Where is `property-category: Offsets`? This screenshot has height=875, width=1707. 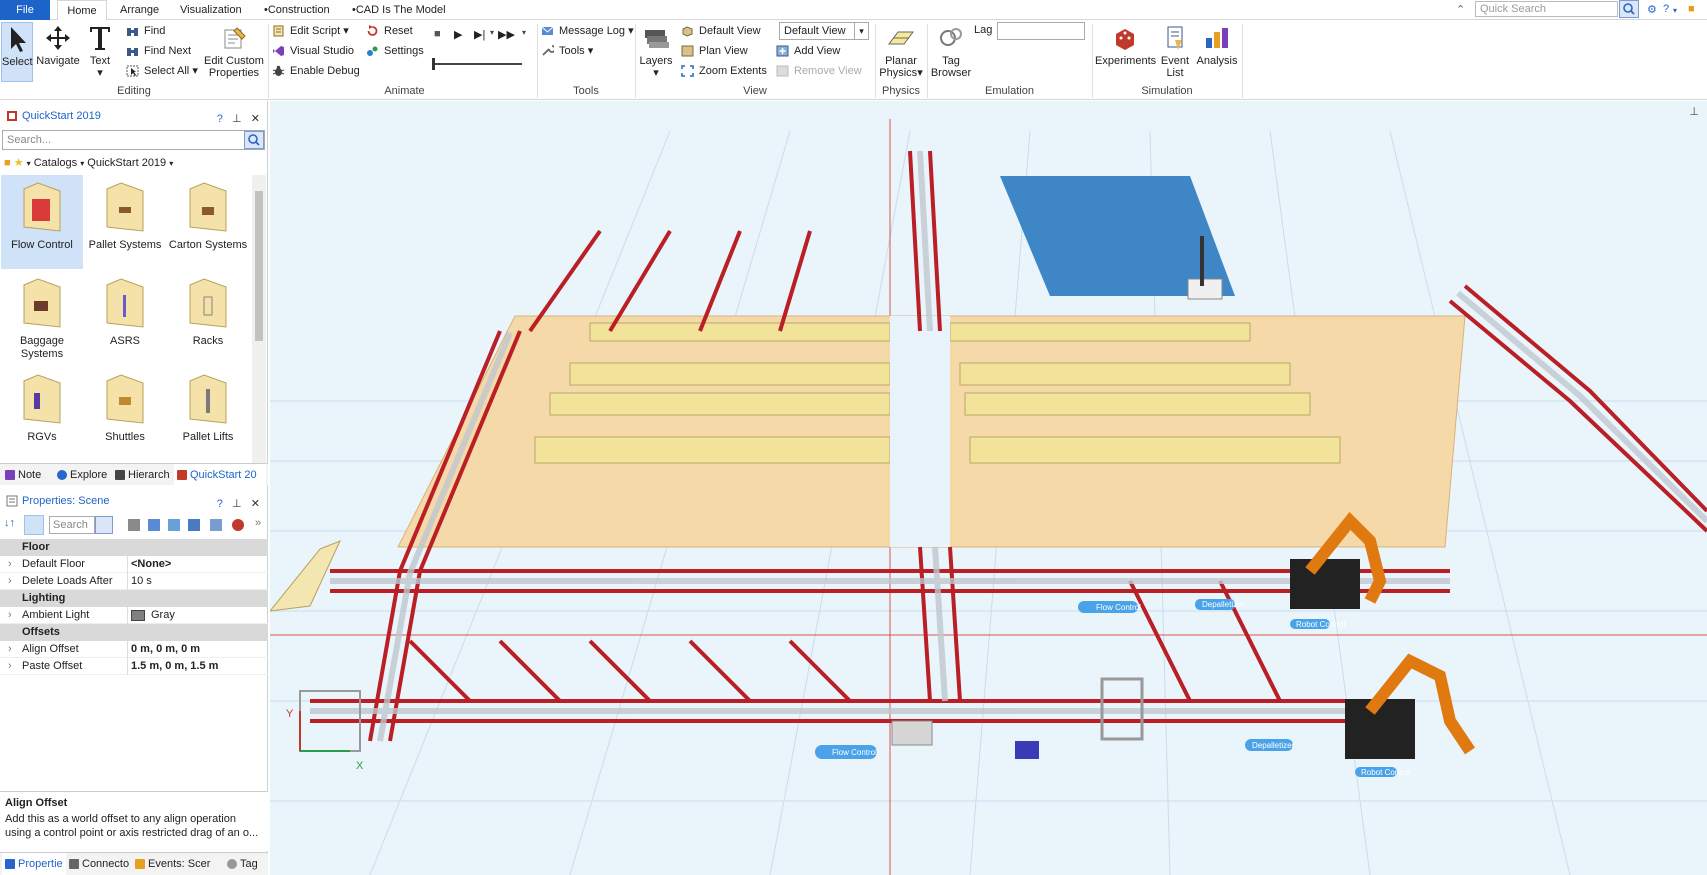 property-category: Offsets is located at coordinates (134, 632).